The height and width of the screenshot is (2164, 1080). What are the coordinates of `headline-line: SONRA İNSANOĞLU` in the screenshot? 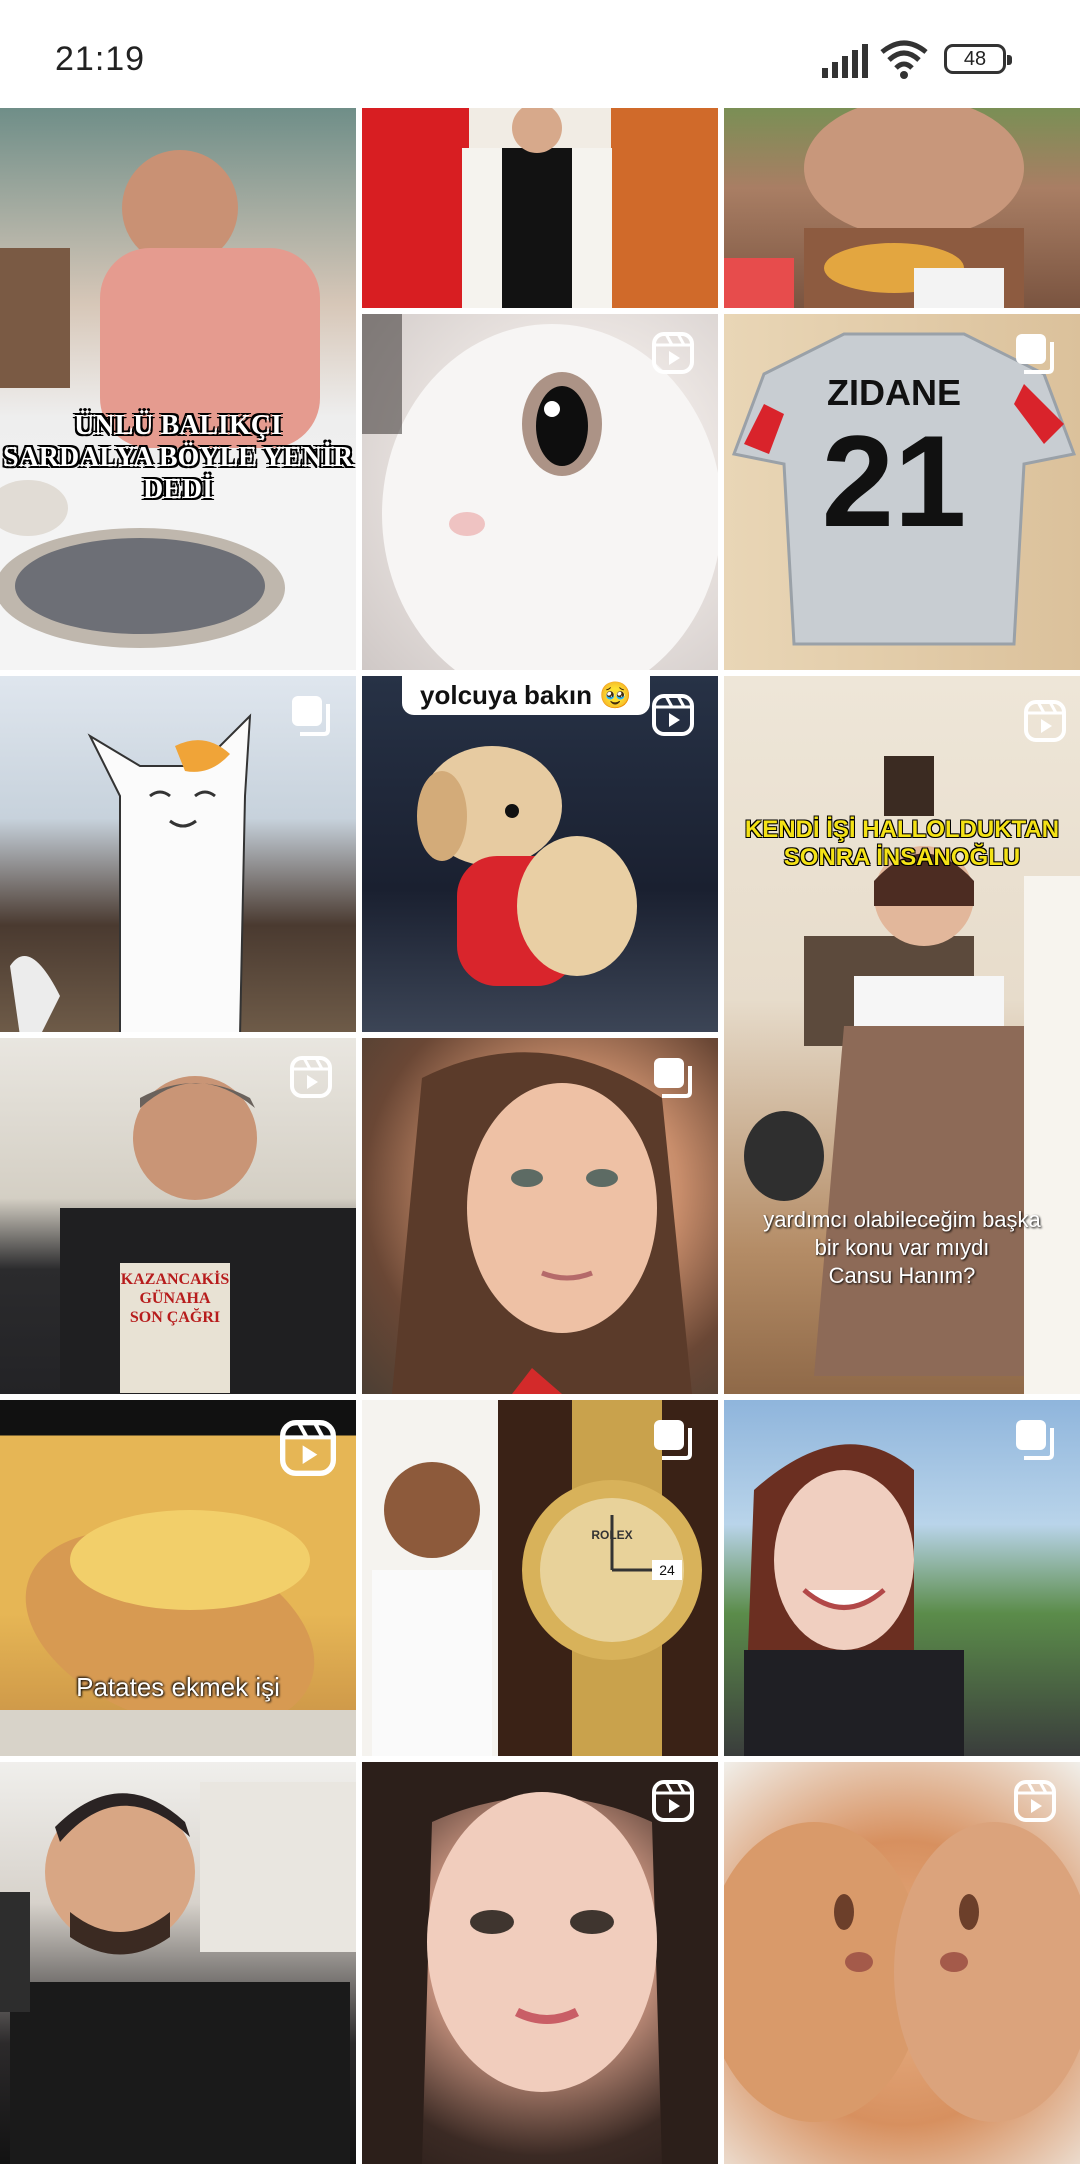 It's located at (902, 857).